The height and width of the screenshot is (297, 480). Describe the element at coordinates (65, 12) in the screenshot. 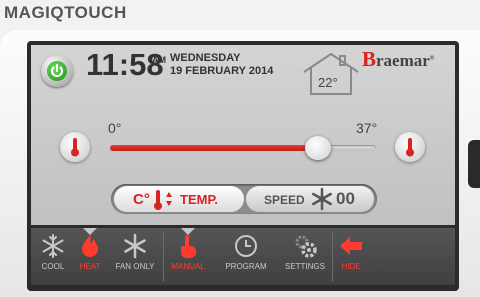

I see `brand-title: MAGIQTOUCH` at that location.